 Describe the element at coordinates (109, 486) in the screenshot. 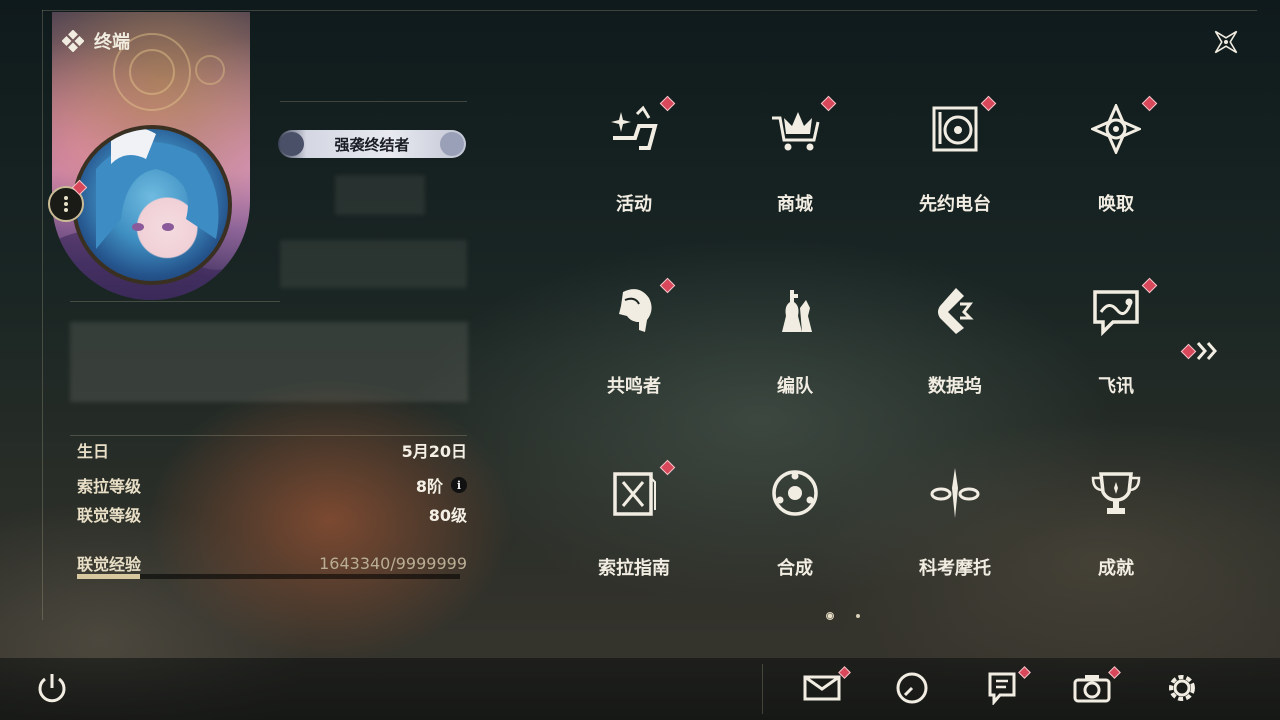

I see `stat-label: 索拉等级` at that location.